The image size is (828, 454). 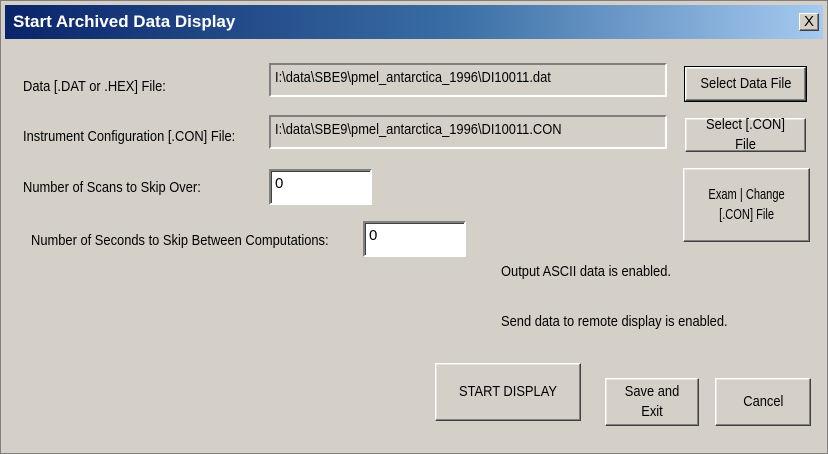 I want to click on title-bar: Start Archived Data Display X, so click(x=414, y=22).